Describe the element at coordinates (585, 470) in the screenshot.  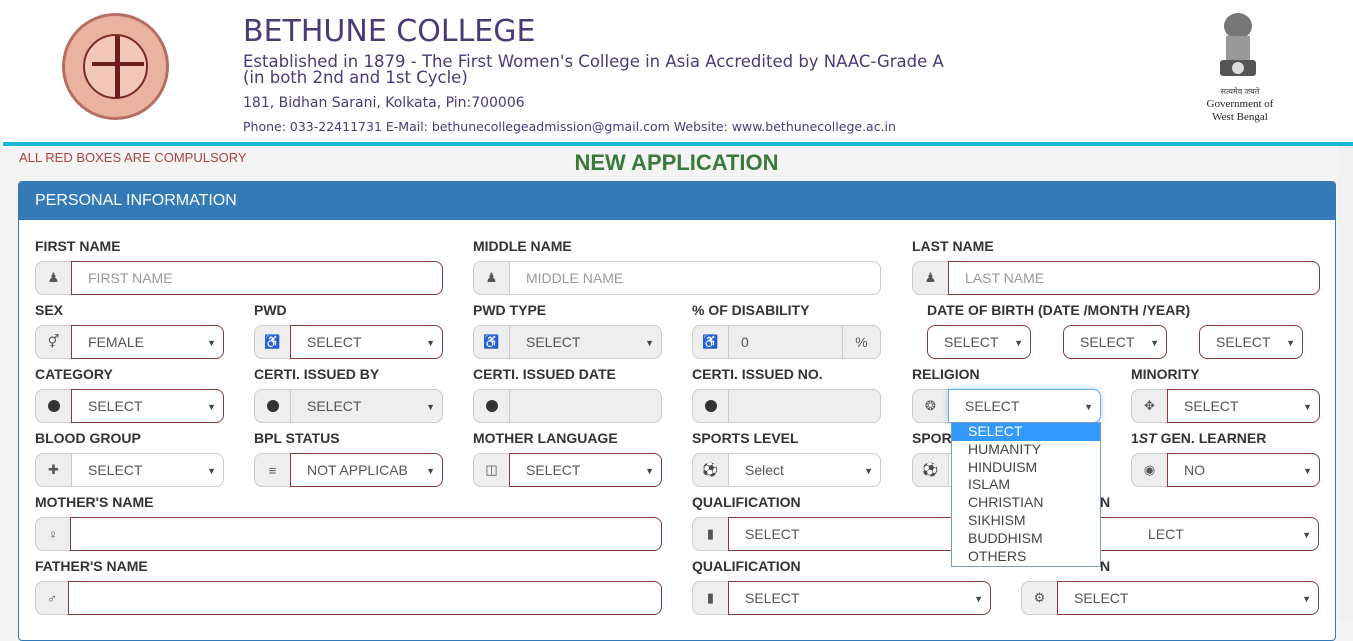
I see `mother-language-select: SELECT ▼` at that location.